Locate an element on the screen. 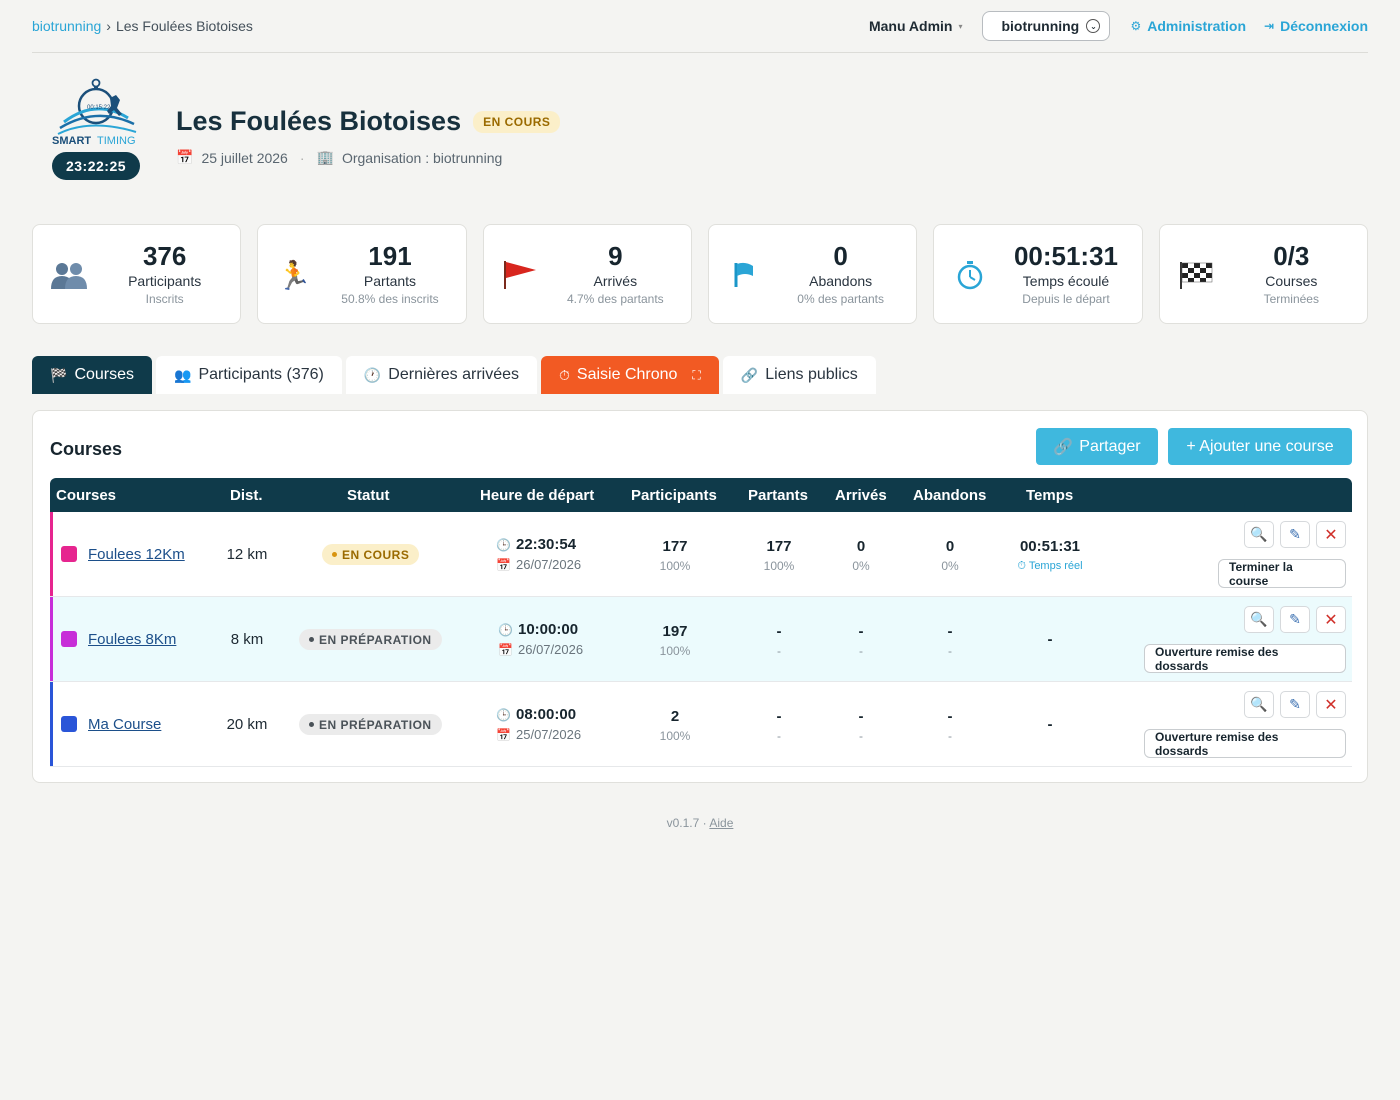  col-header-abandons: Abandons is located at coordinates (949, 495).